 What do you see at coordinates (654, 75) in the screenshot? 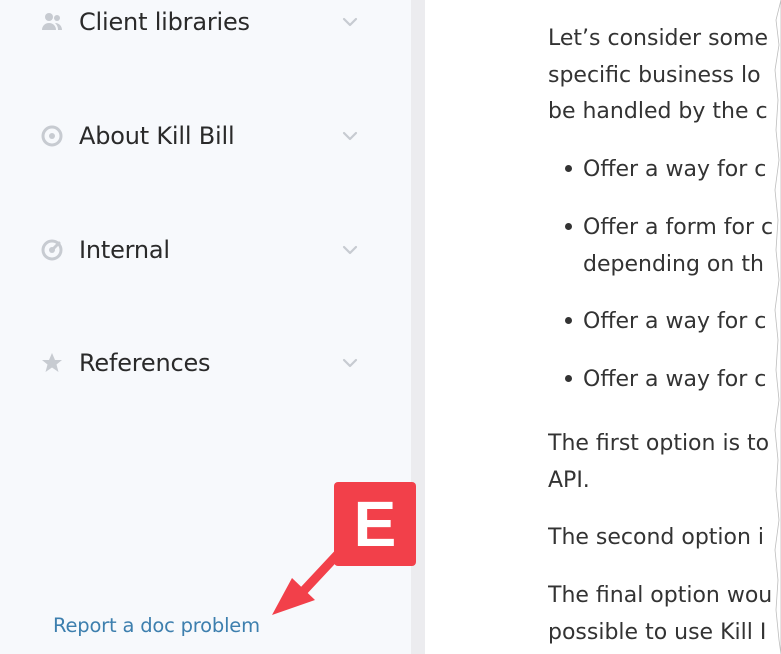
I see `paragraph-line: specific business lo` at bounding box center [654, 75].